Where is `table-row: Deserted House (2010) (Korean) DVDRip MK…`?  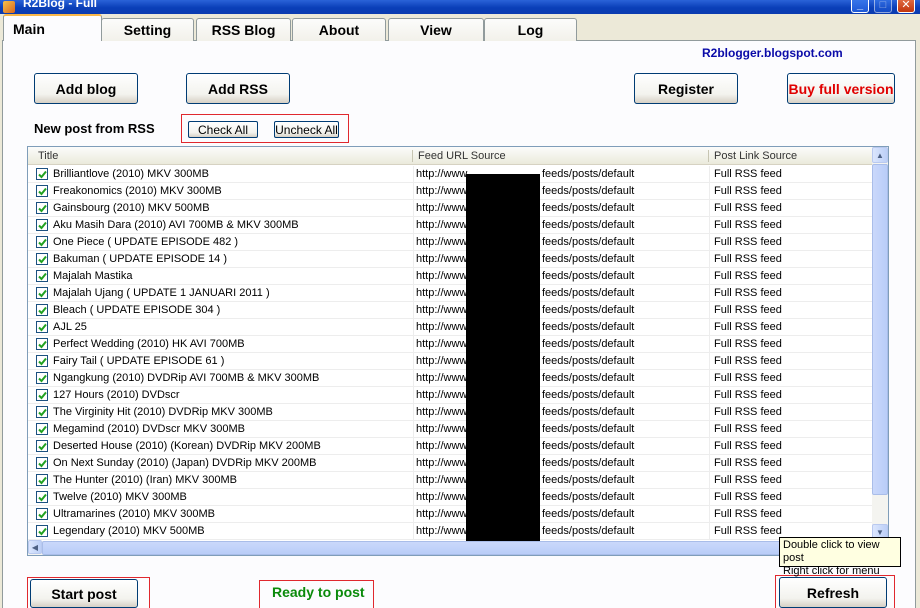
table-row: Deserted House (2010) (Korean) DVDRip MK… is located at coordinates (450, 446).